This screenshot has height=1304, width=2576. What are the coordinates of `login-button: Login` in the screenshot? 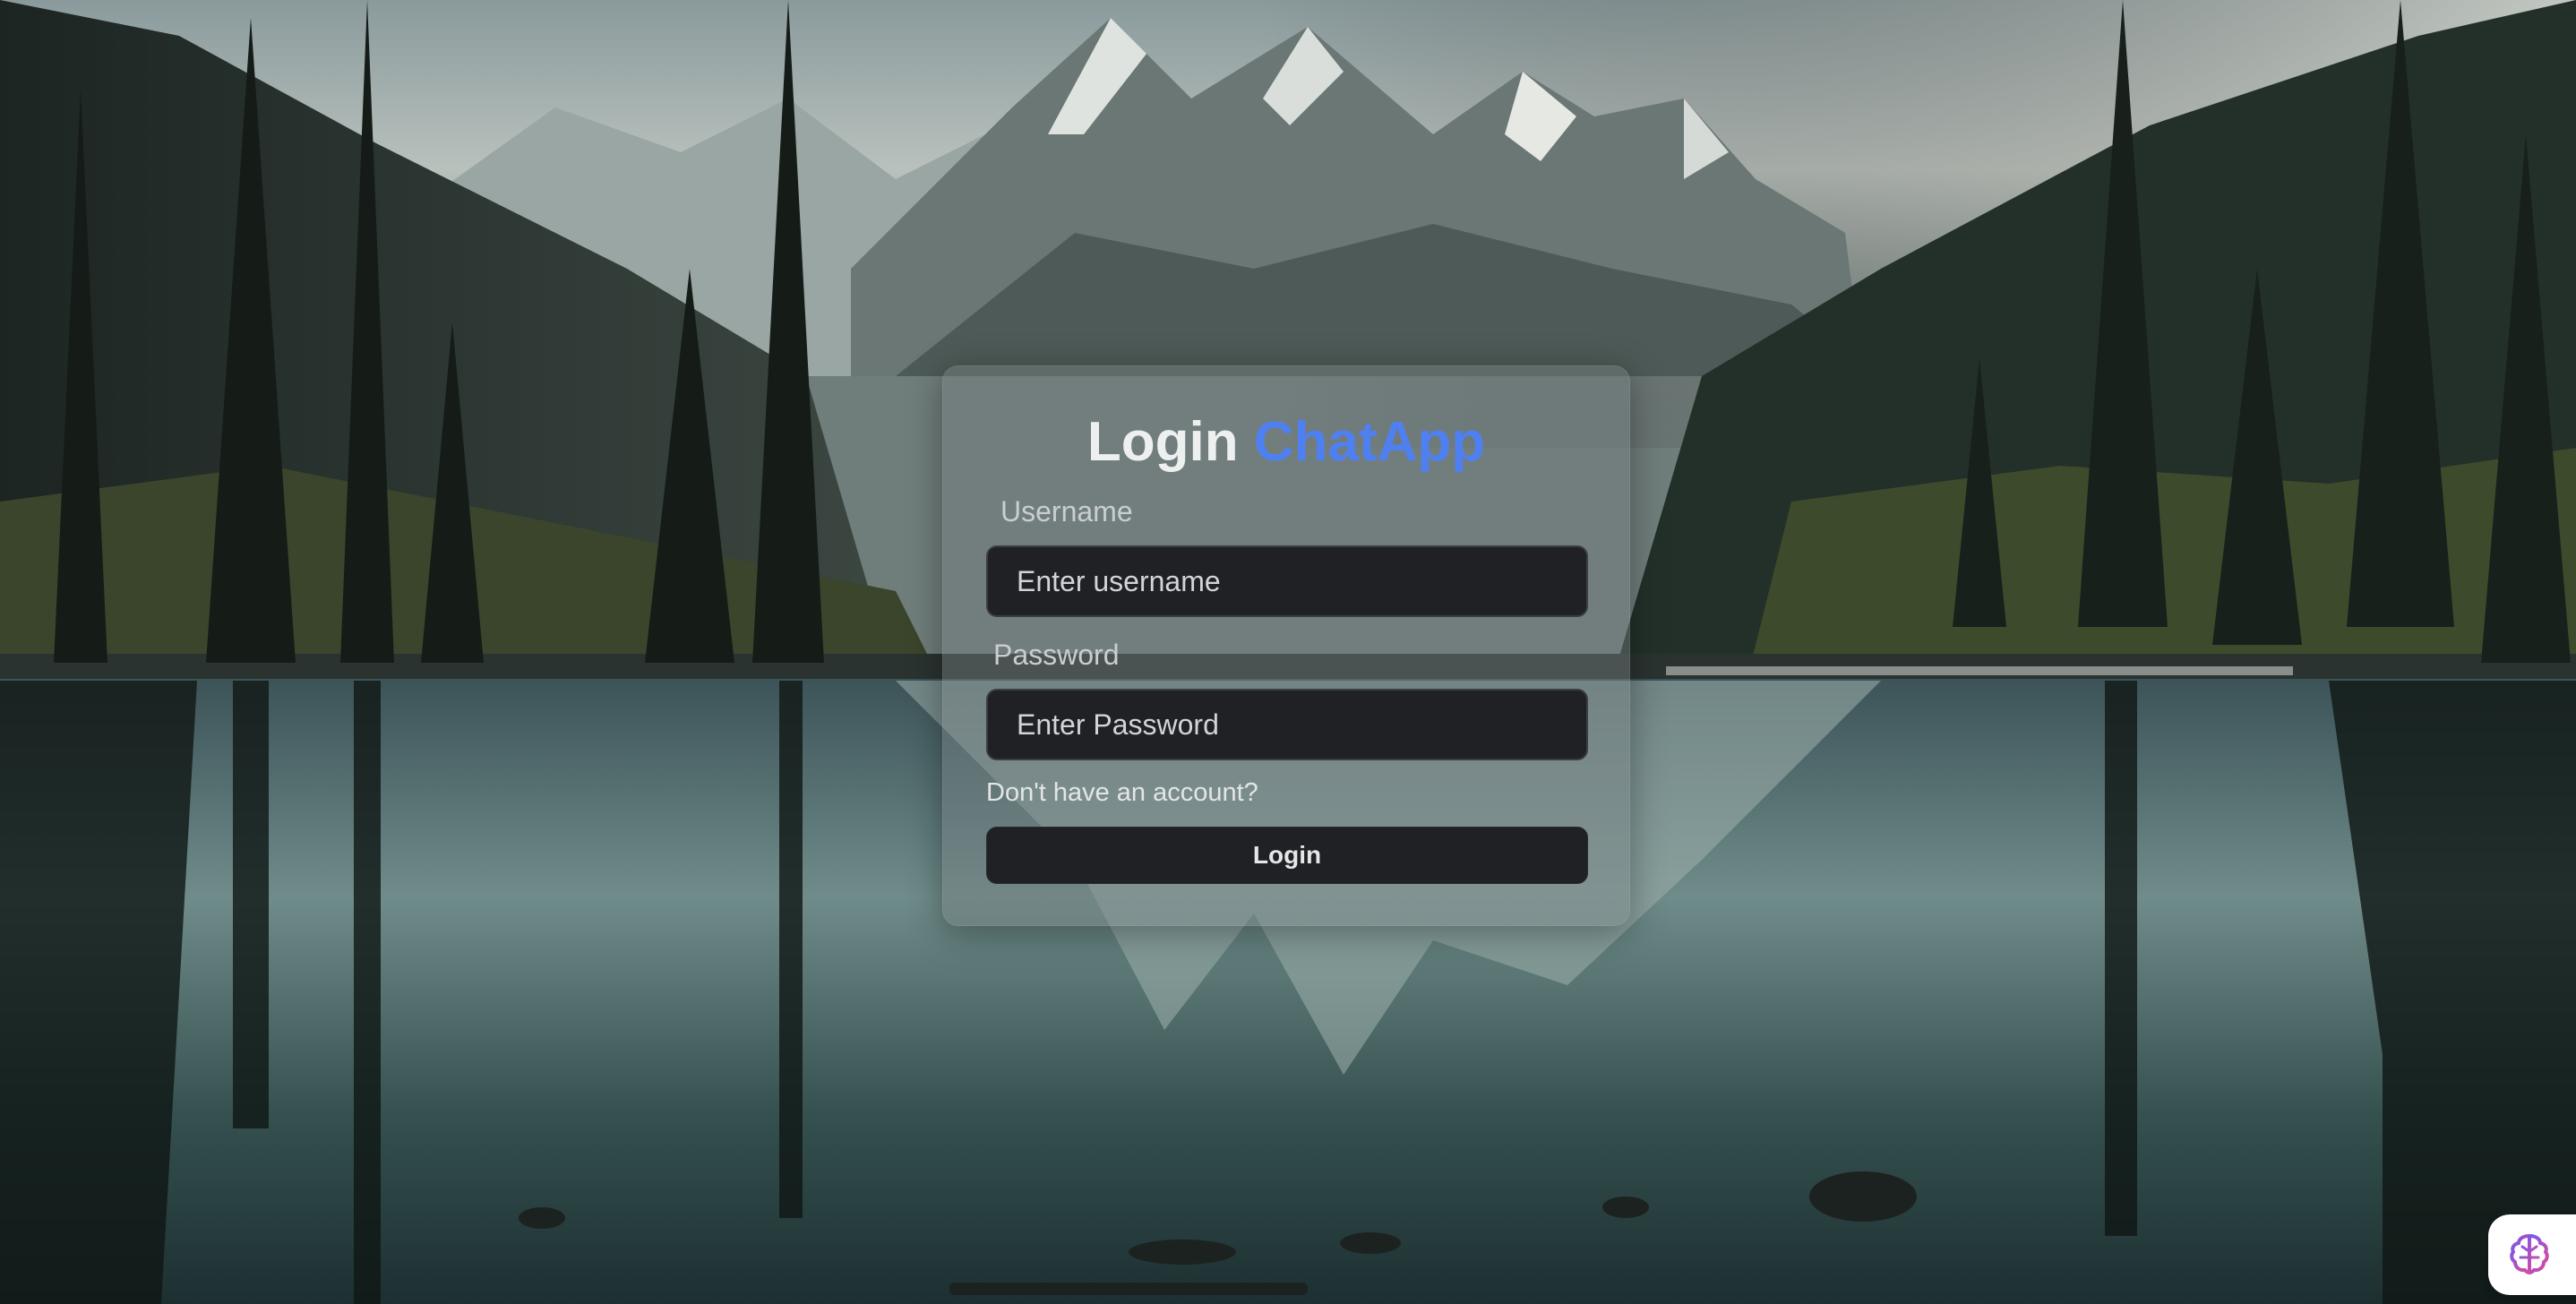 It's located at (1287, 855).